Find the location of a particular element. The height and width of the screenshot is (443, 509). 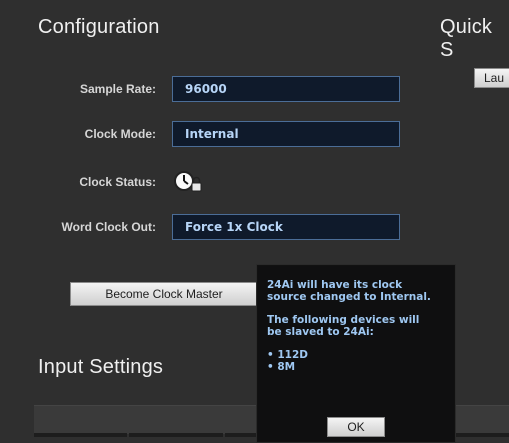

become-clock-master-label: Become Clock Master is located at coordinates (164, 294).